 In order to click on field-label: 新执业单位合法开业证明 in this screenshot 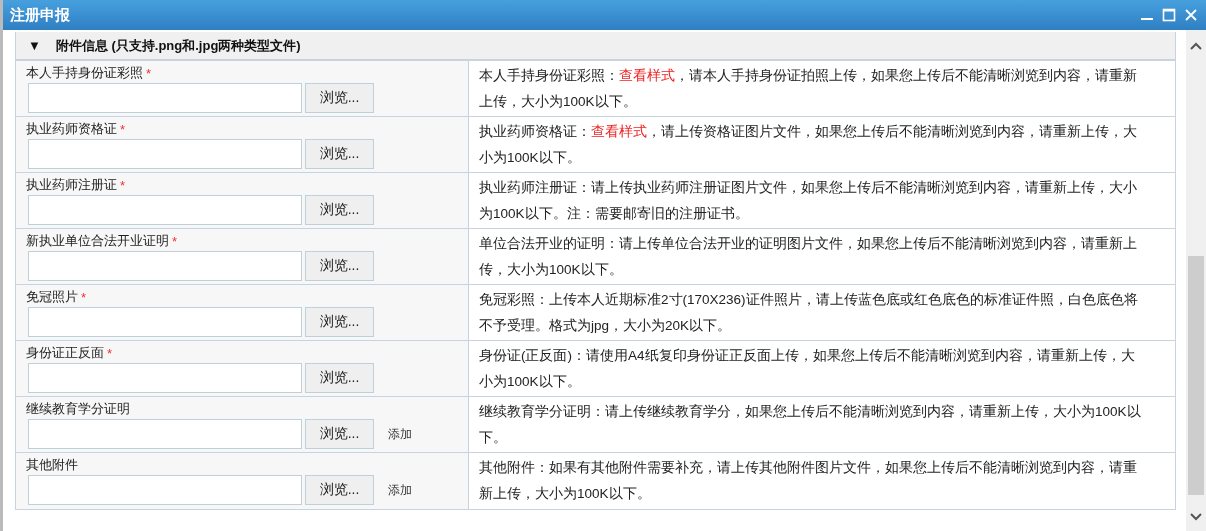, I will do `click(97, 241)`.